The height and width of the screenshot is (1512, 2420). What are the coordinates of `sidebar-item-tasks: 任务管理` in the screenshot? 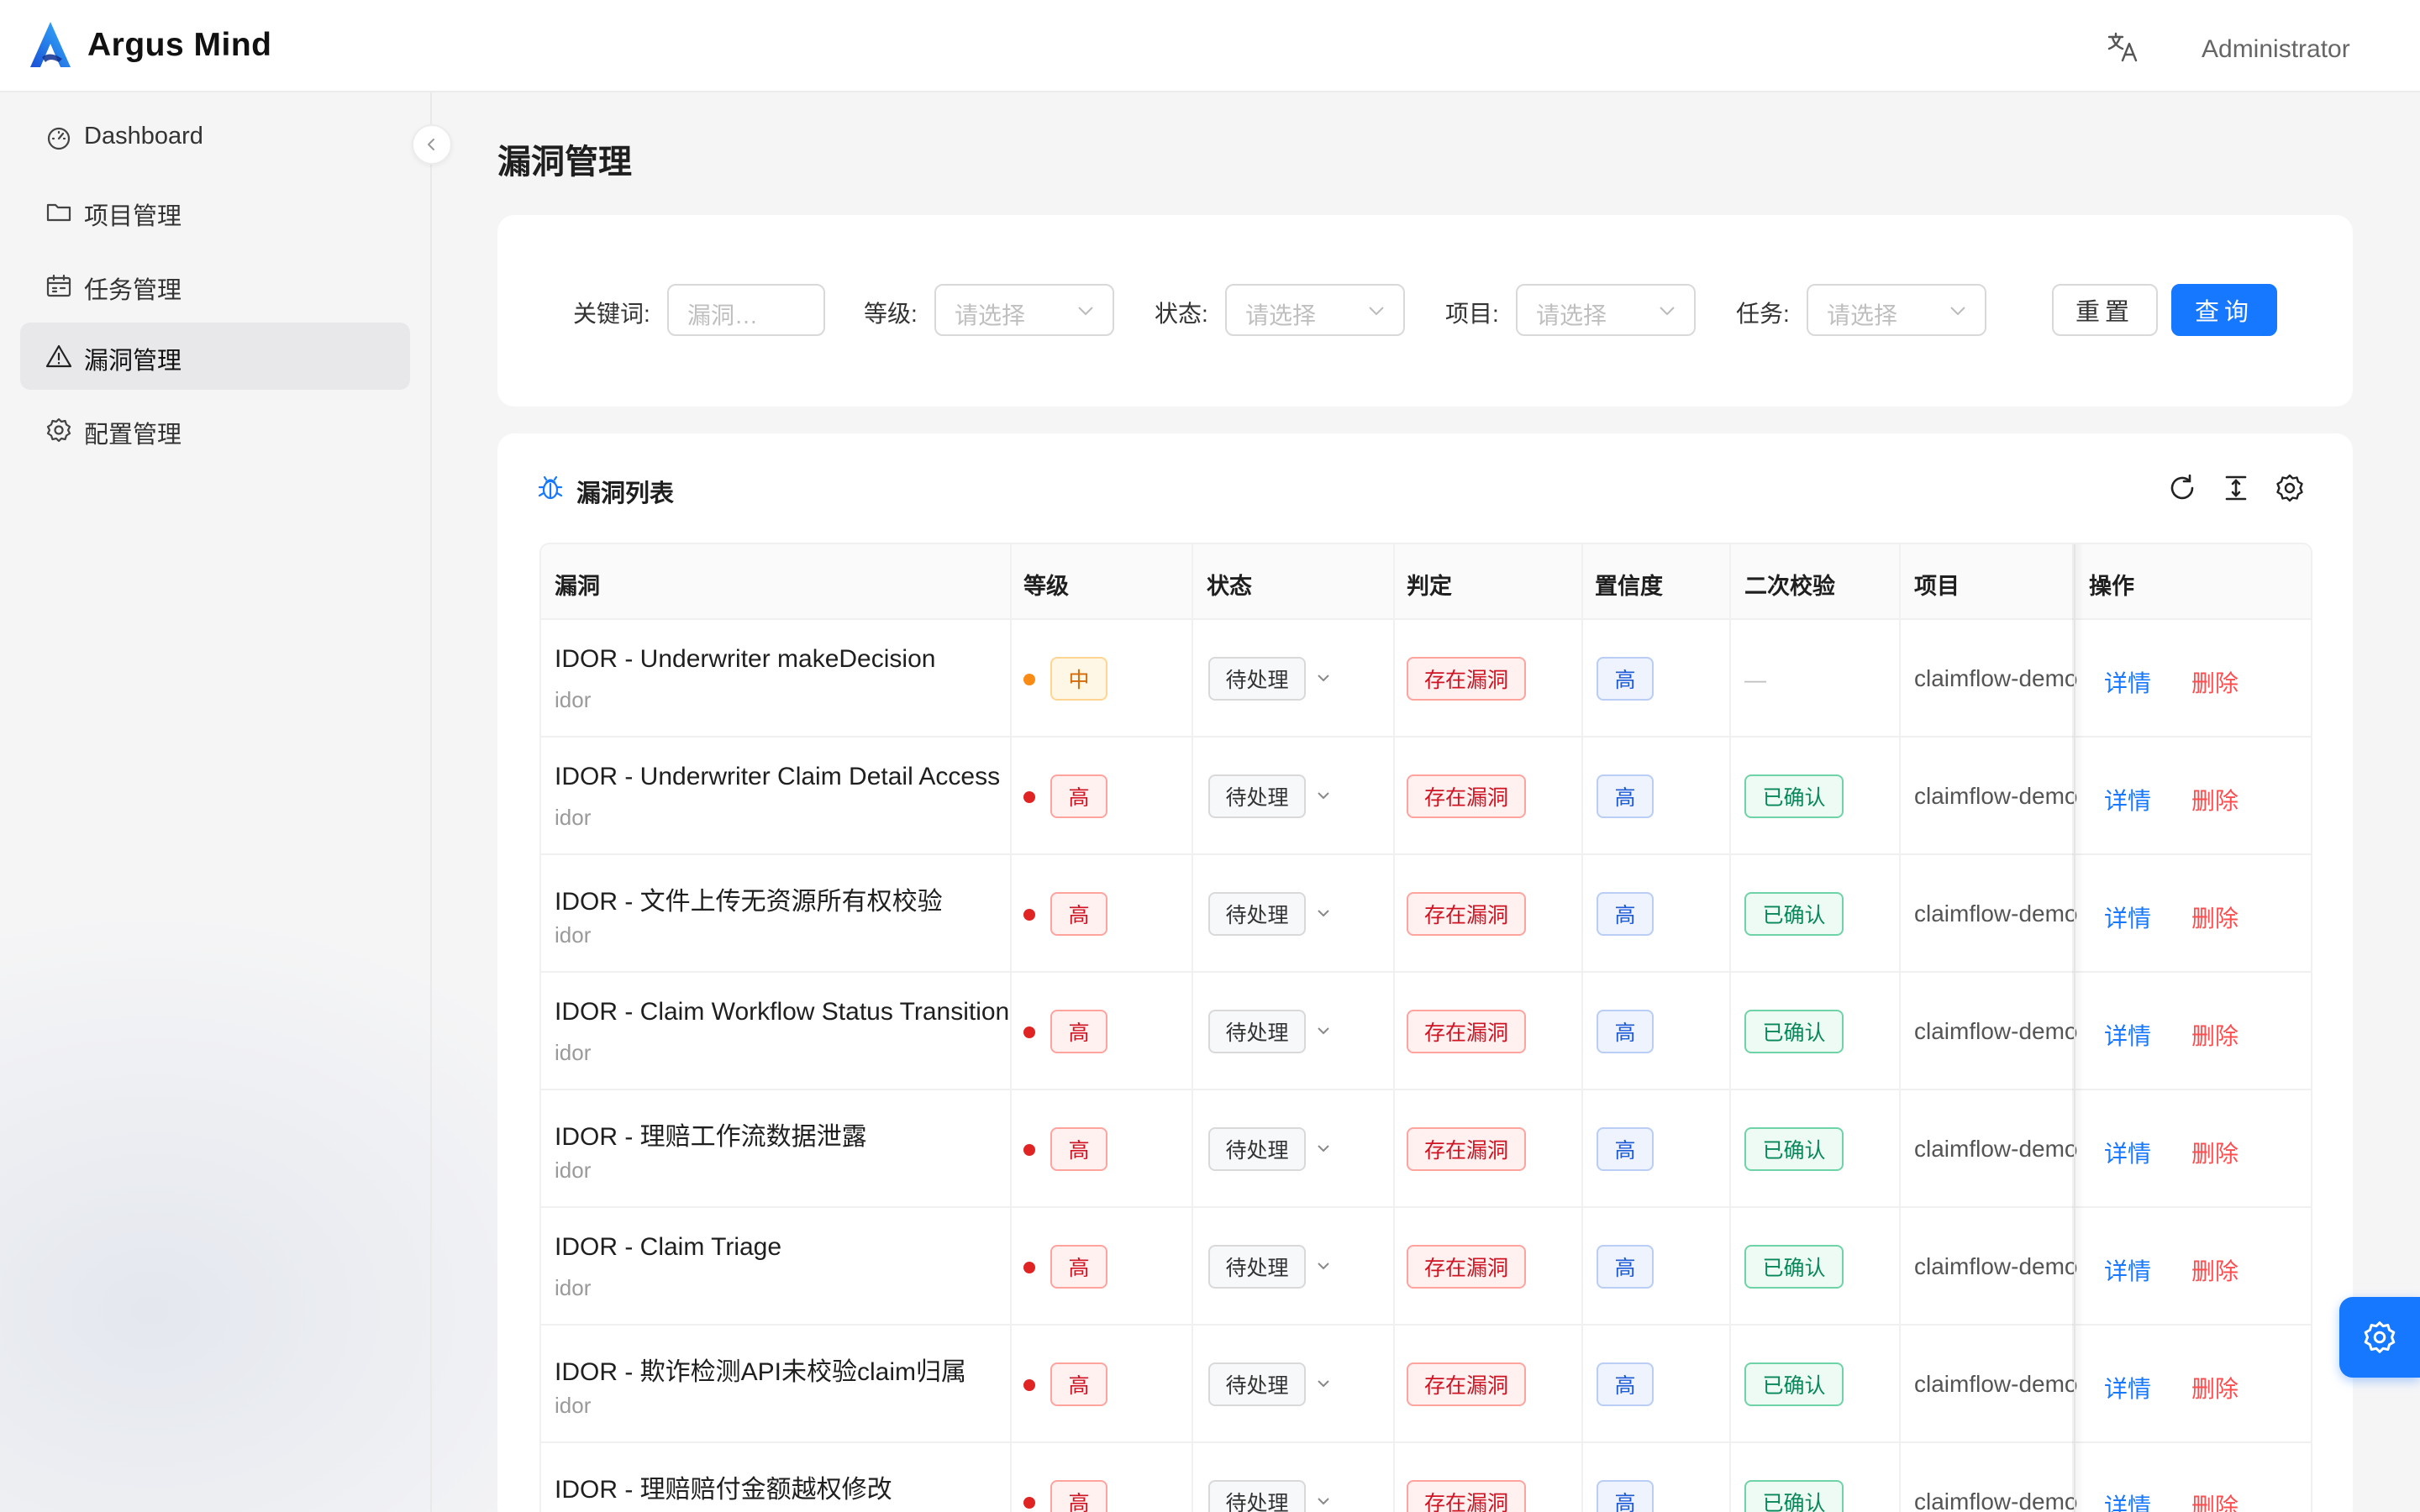 It's located at (215, 285).